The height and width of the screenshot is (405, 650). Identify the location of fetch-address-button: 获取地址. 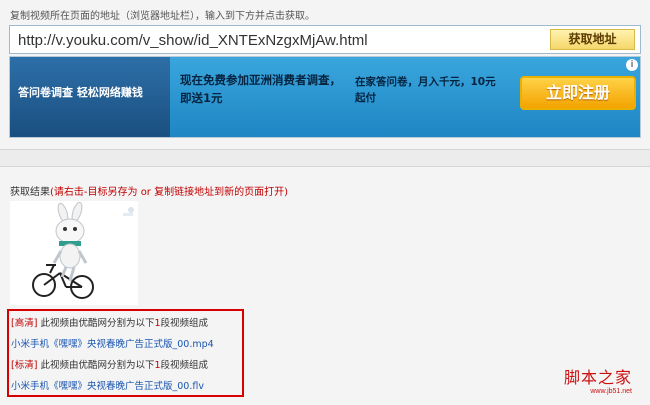
(592, 39).